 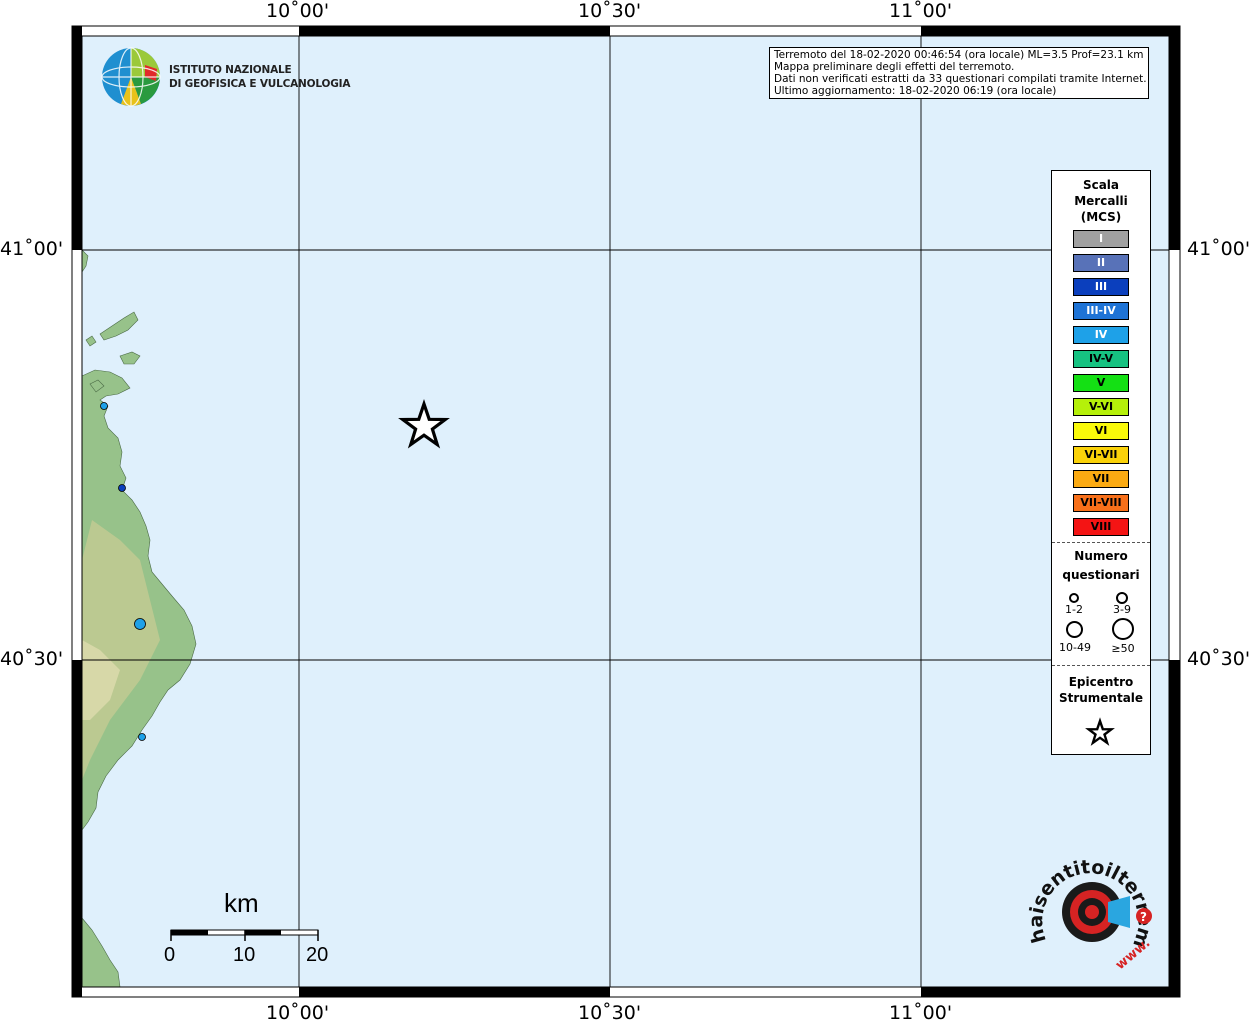 What do you see at coordinates (1101, 287) in the screenshot?
I see `mcs-swatch: III` at bounding box center [1101, 287].